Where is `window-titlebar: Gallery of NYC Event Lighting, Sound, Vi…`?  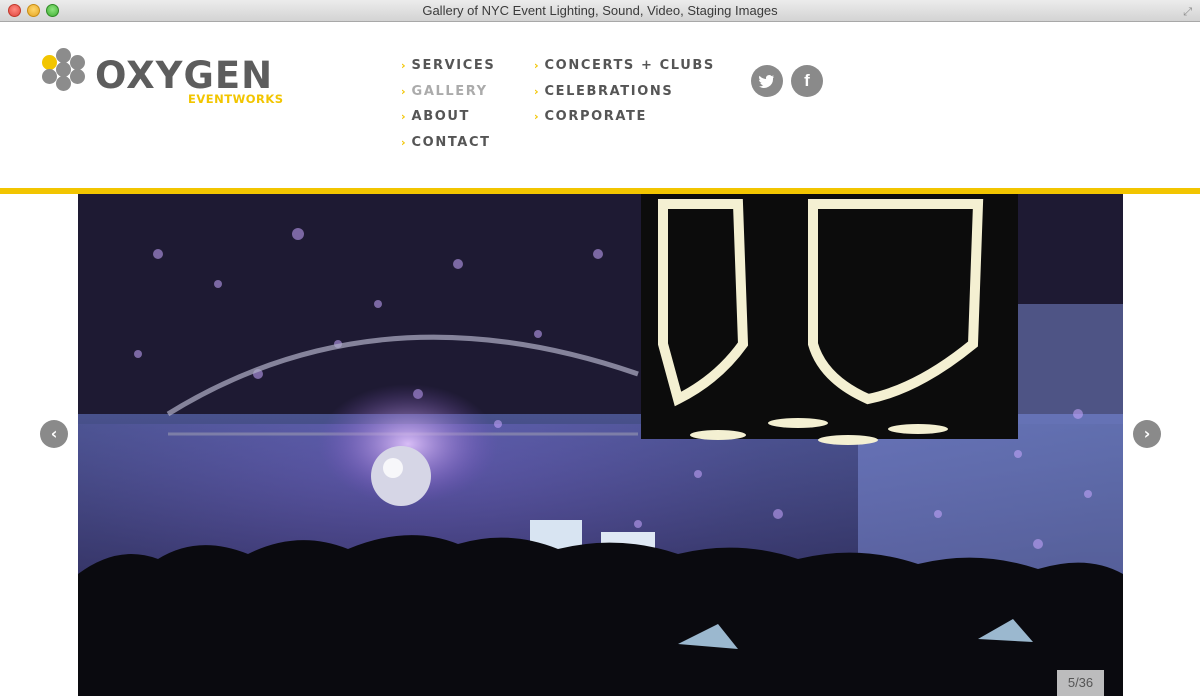 window-titlebar: Gallery of NYC Event Lighting, Sound, Vi… is located at coordinates (600, 11).